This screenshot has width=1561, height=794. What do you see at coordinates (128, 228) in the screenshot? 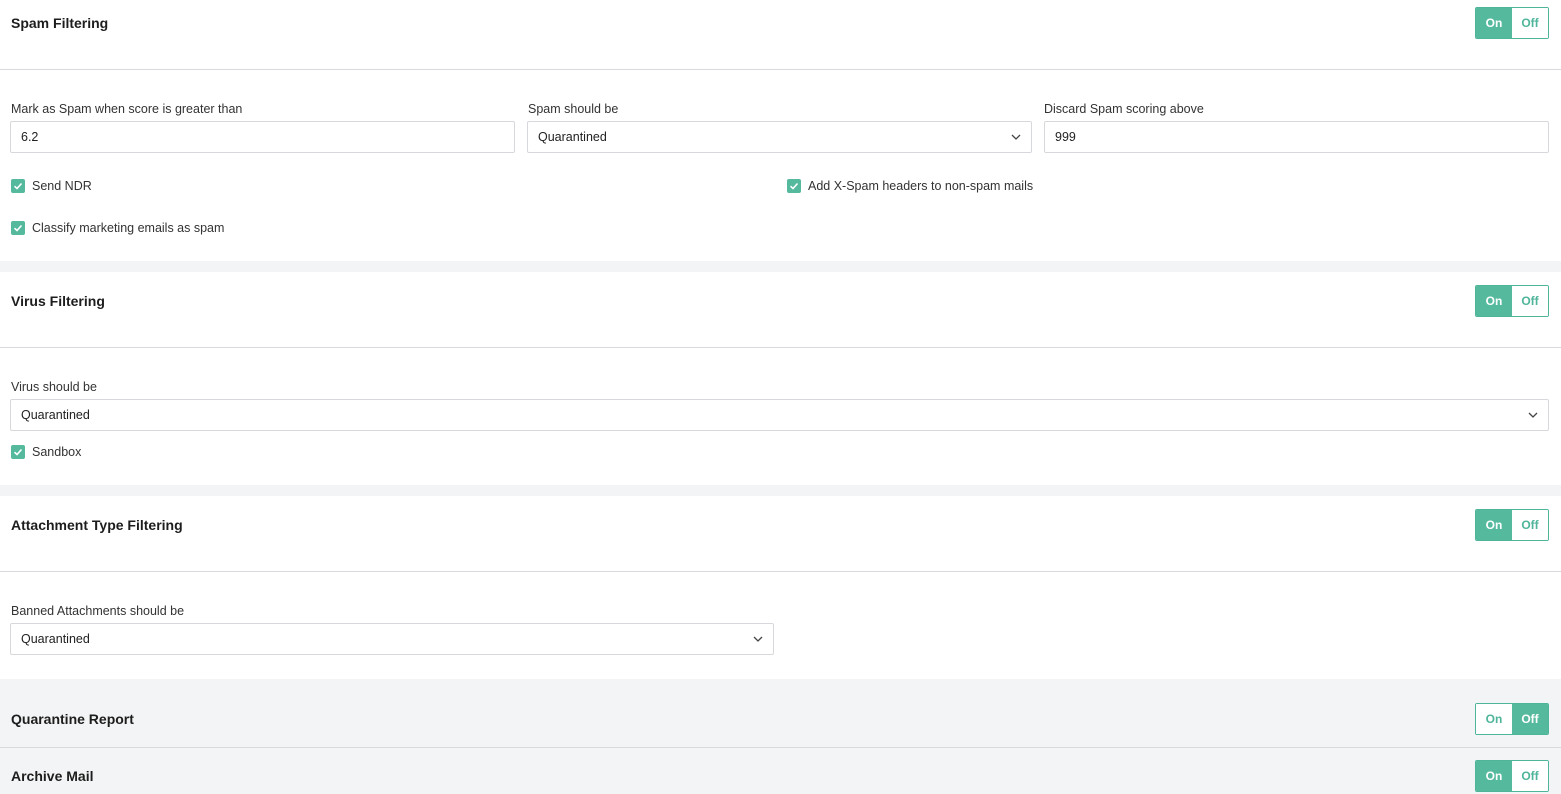
I see `classify-marketing-label: Classify marketing emails as spam` at bounding box center [128, 228].